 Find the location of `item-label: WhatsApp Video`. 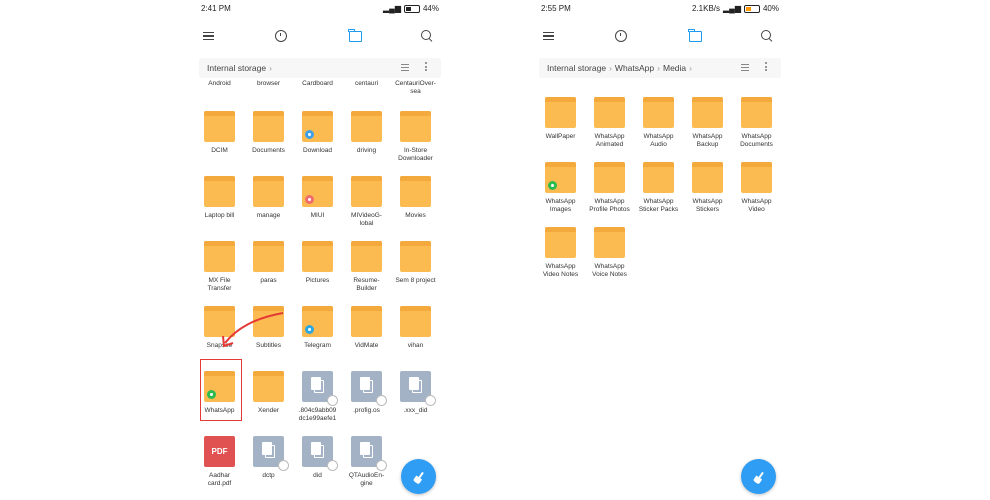

item-label: WhatsApp Video is located at coordinates (756, 205).